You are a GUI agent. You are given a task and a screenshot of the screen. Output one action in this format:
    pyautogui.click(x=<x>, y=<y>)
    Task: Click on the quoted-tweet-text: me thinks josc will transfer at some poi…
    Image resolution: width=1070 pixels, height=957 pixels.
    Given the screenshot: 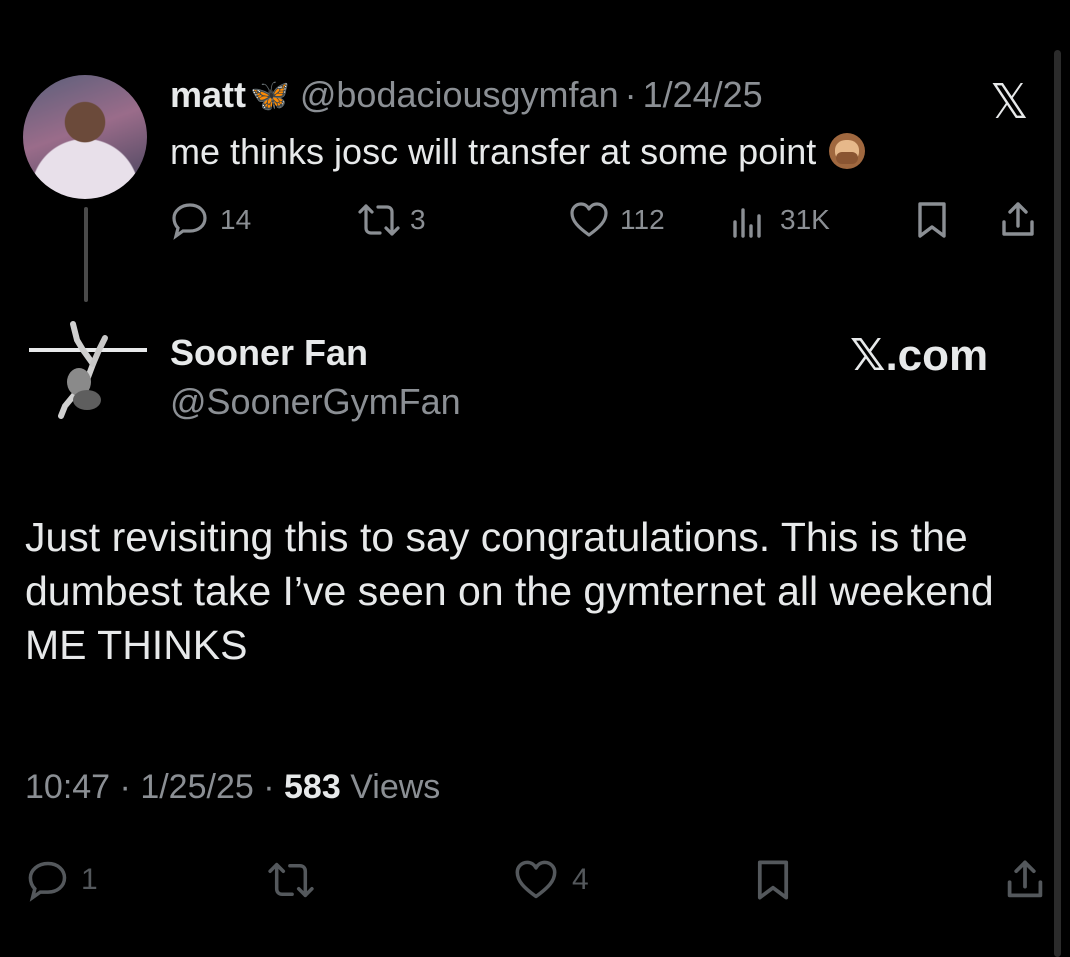 What is the action you would take?
    pyautogui.click(x=519, y=151)
    